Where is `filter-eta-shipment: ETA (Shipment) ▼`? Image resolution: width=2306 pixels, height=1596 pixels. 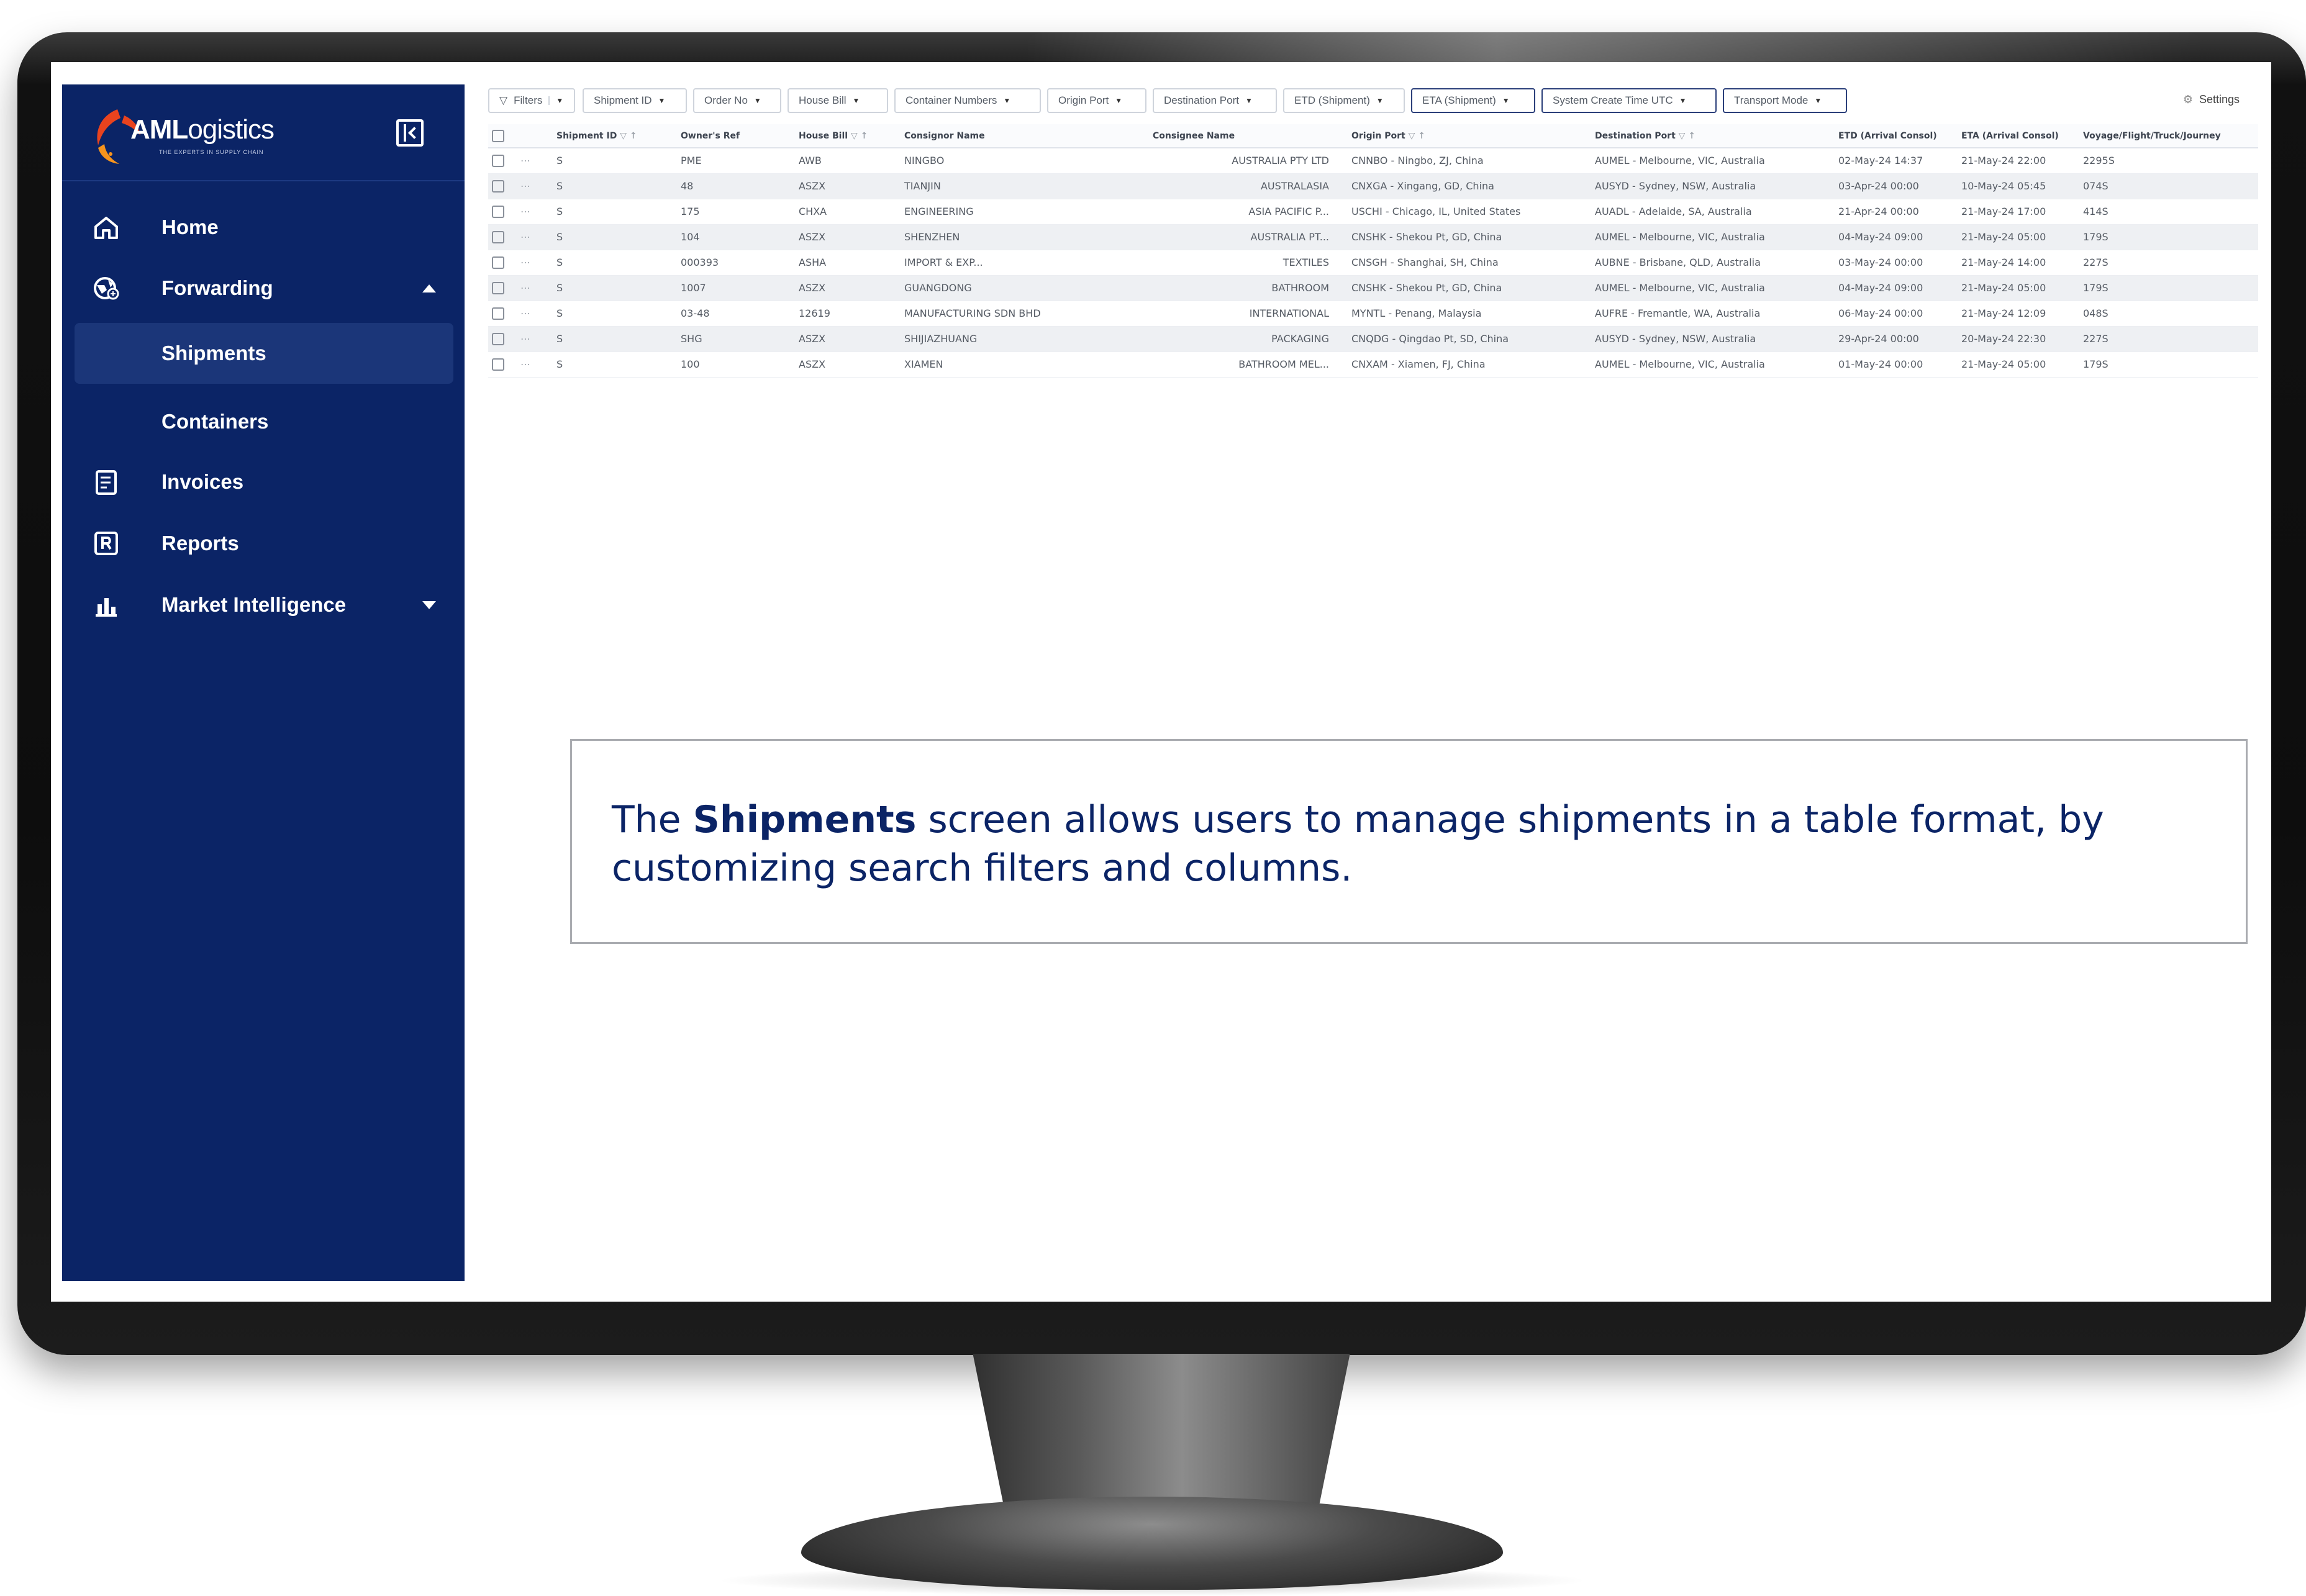
filter-eta-shipment: ETA (Shipment) ▼ is located at coordinates (1473, 100).